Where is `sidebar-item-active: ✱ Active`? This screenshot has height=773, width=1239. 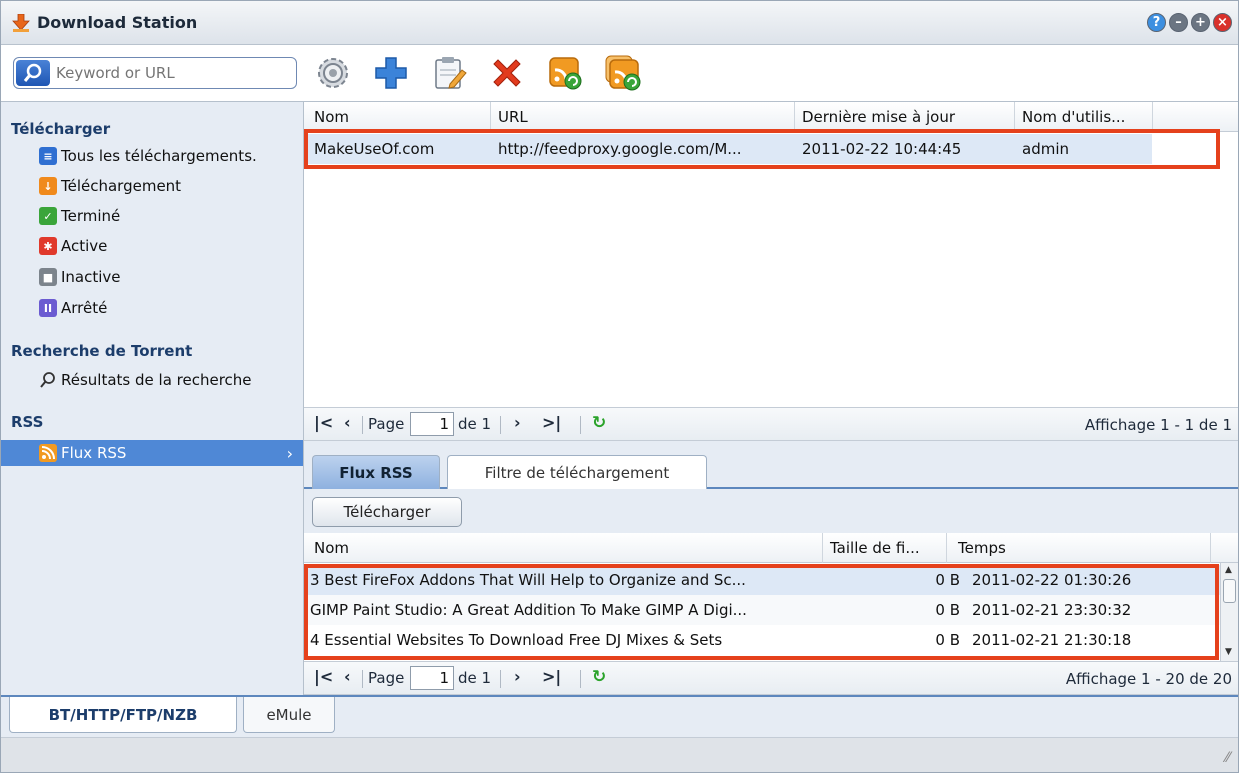
sidebar-item-active: ✱ Active is located at coordinates (73, 246).